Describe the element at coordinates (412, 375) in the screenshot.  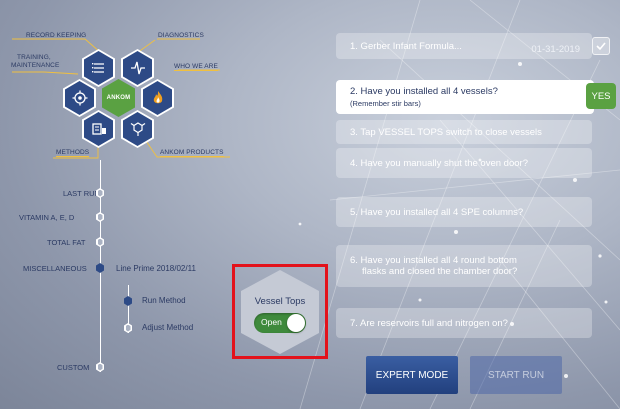
I see `expert-mode-button: EXPERT MODE` at that location.